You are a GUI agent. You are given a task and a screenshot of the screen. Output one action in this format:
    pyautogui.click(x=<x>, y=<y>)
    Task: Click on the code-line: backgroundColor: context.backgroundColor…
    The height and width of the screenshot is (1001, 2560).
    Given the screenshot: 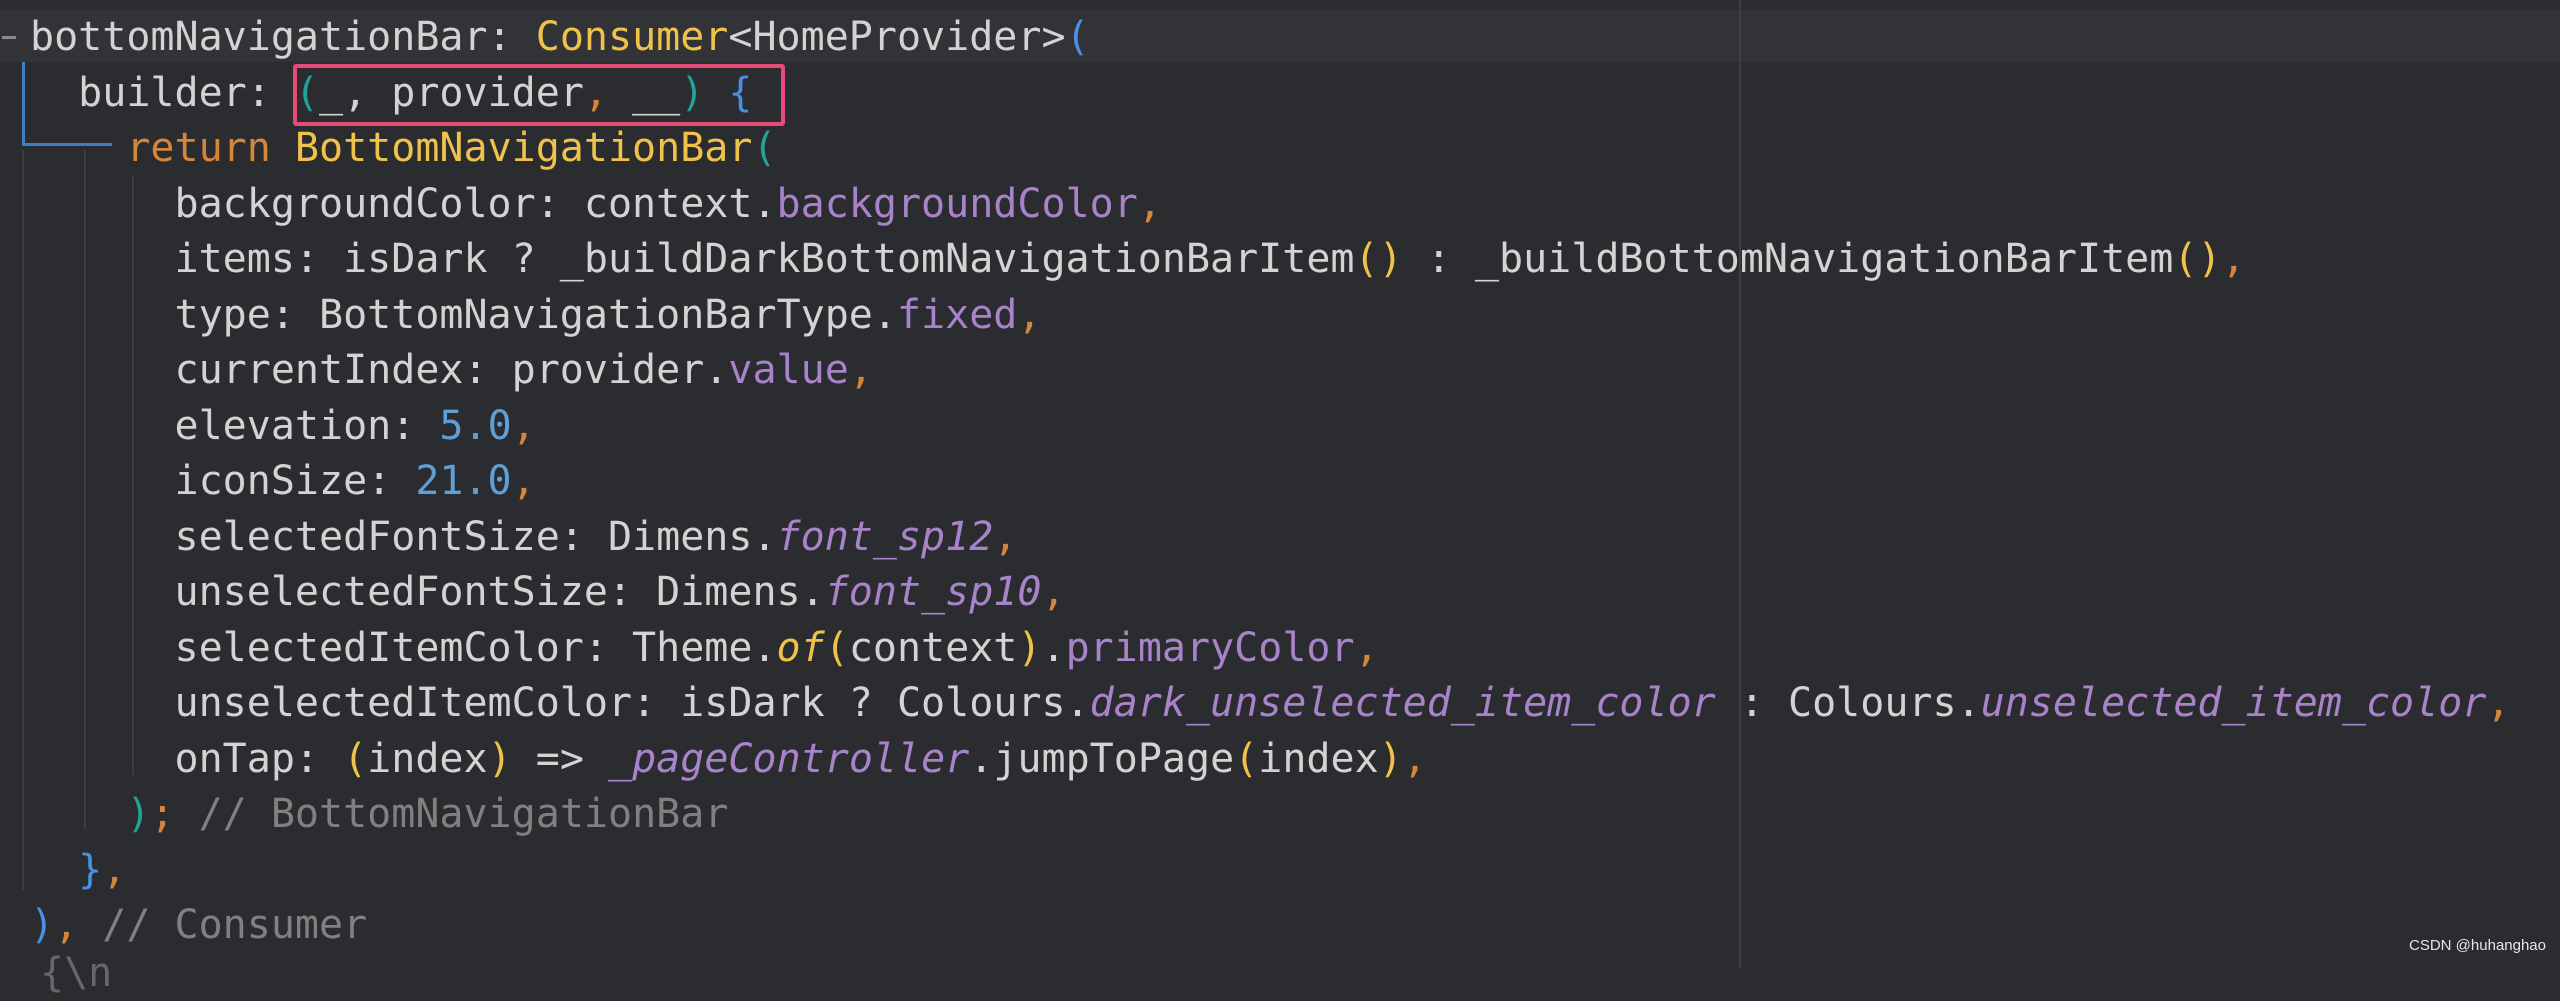 What is the action you would take?
    pyautogui.click(x=1280, y=205)
    